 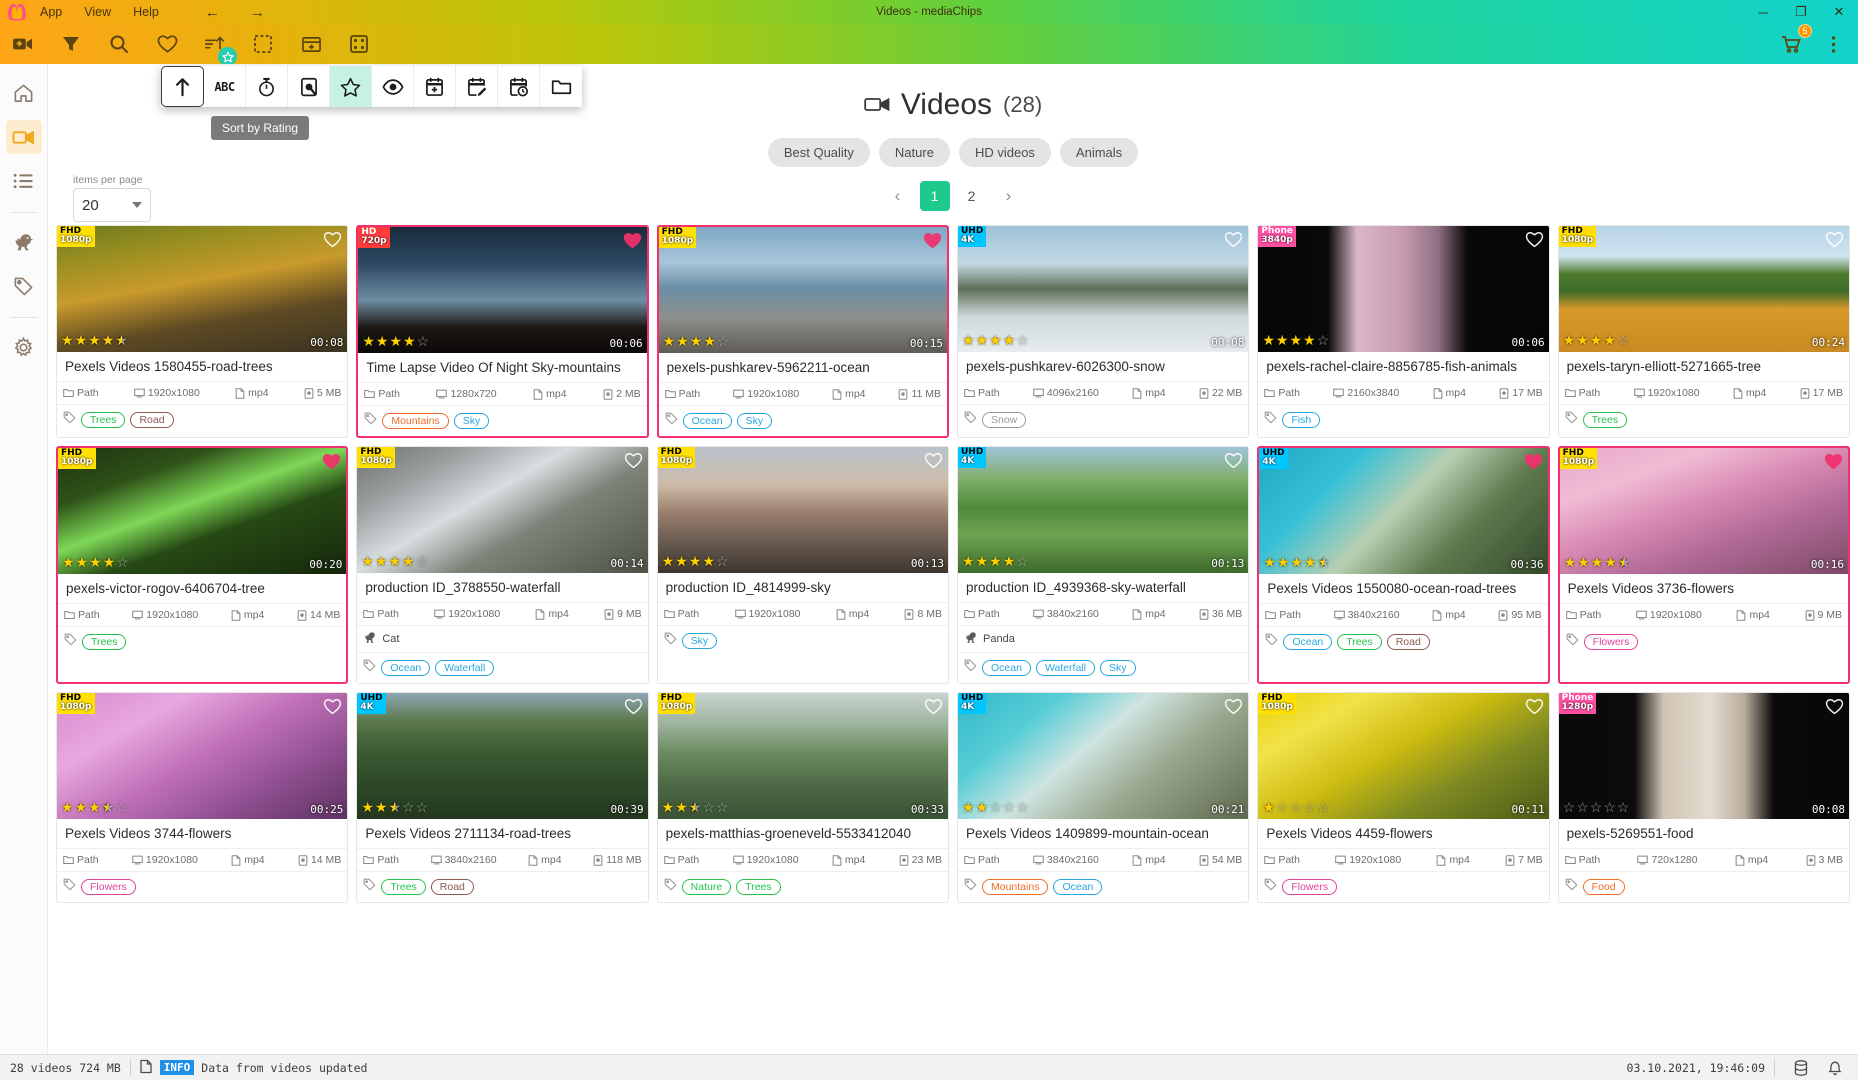 What do you see at coordinates (24, 347) in the screenshot?
I see `sidebar-item-settings` at bounding box center [24, 347].